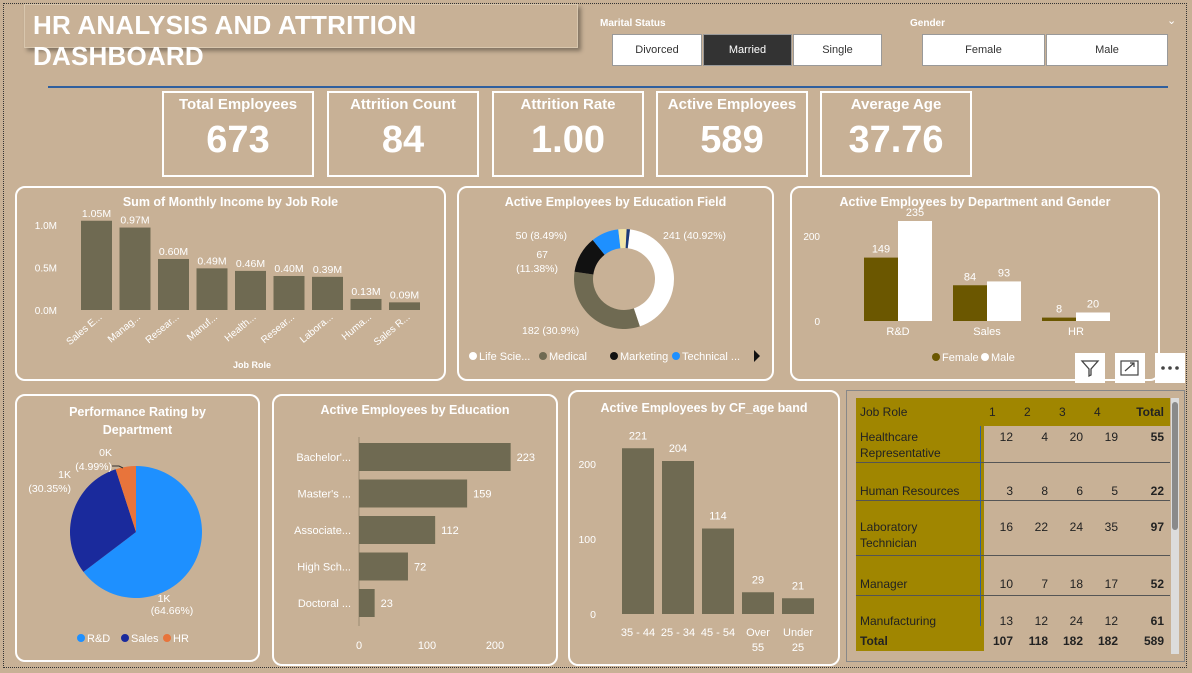 The width and height of the screenshot is (1192, 673). What do you see at coordinates (1171, 20) in the screenshot?
I see `chevron-down-icon: ⌄` at bounding box center [1171, 20].